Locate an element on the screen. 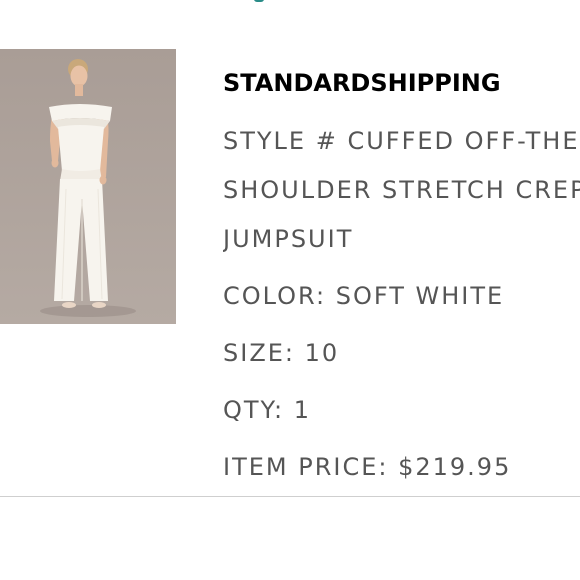 This screenshot has height=580, width=580. item-quantity: QTY: 1 is located at coordinates (267, 410).